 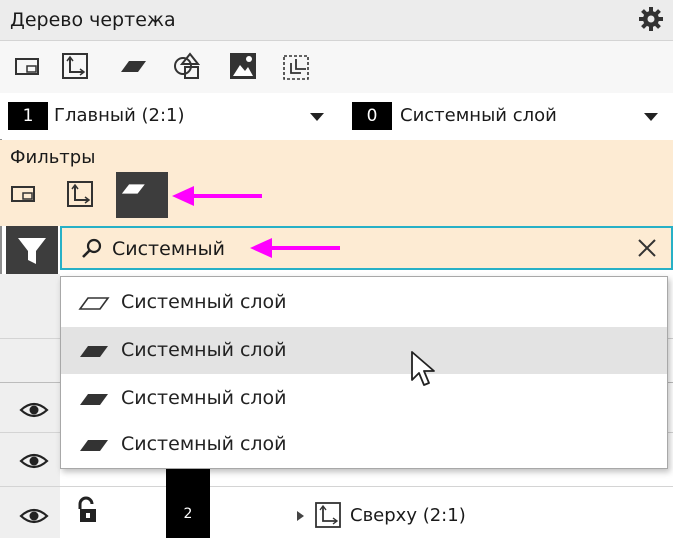 What do you see at coordinates (297, 66) in the screenshot?
I see `local-coordinates-icon` at bounding box center [297, 66].